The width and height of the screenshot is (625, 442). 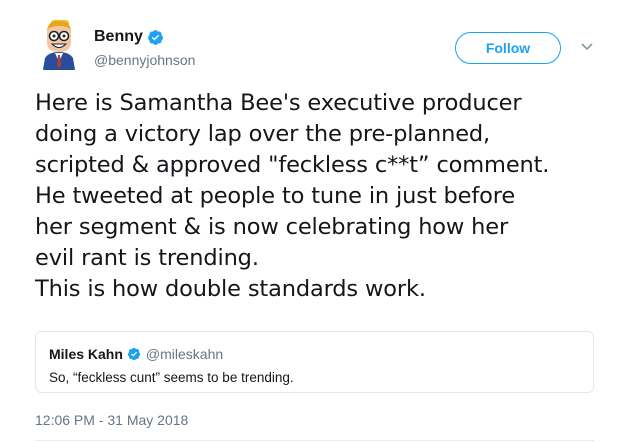 What do you see at coordinates (314, 440) in the screenshot?
I see `divider` at bounding box center [314, 440].